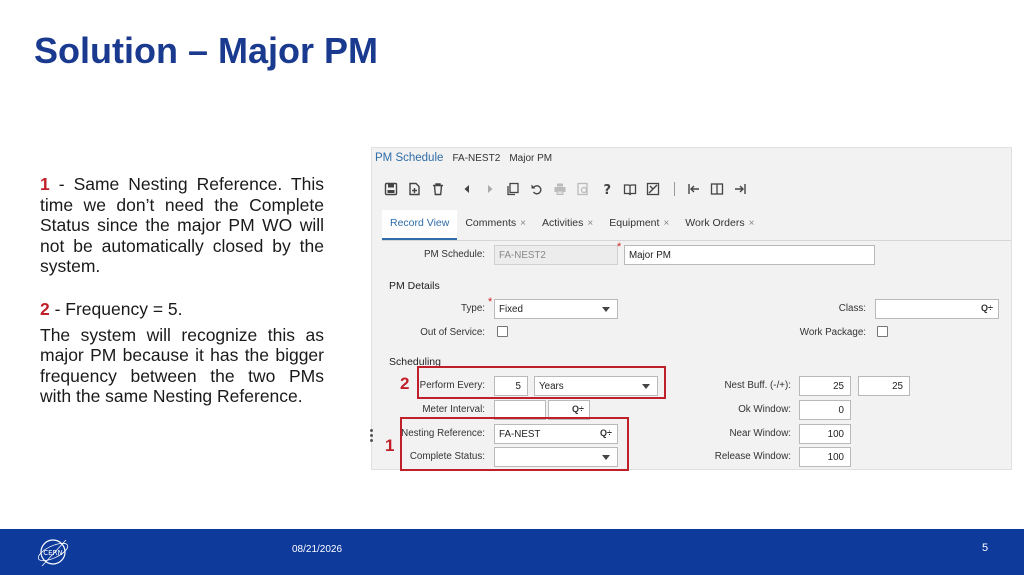  What do you see at coordinates (674, 189) in the screenshot?
I see `toolbar-separator` at bounding box center [674, 189].